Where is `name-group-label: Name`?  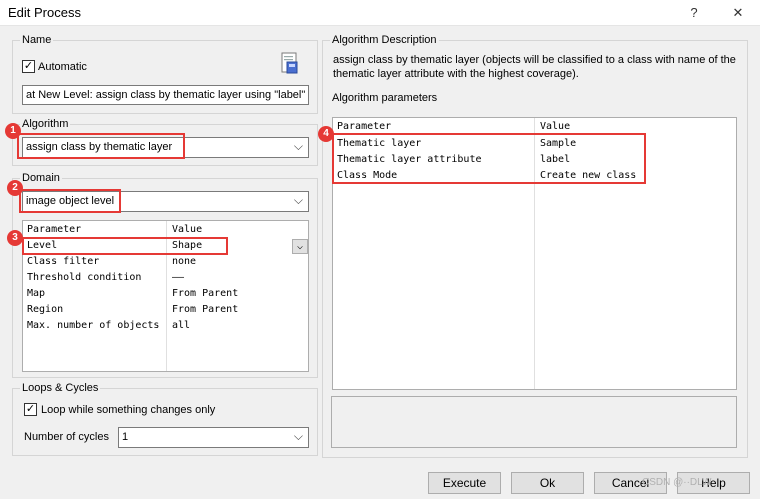 name-group-label: Name is located at coordinates (37, 40).